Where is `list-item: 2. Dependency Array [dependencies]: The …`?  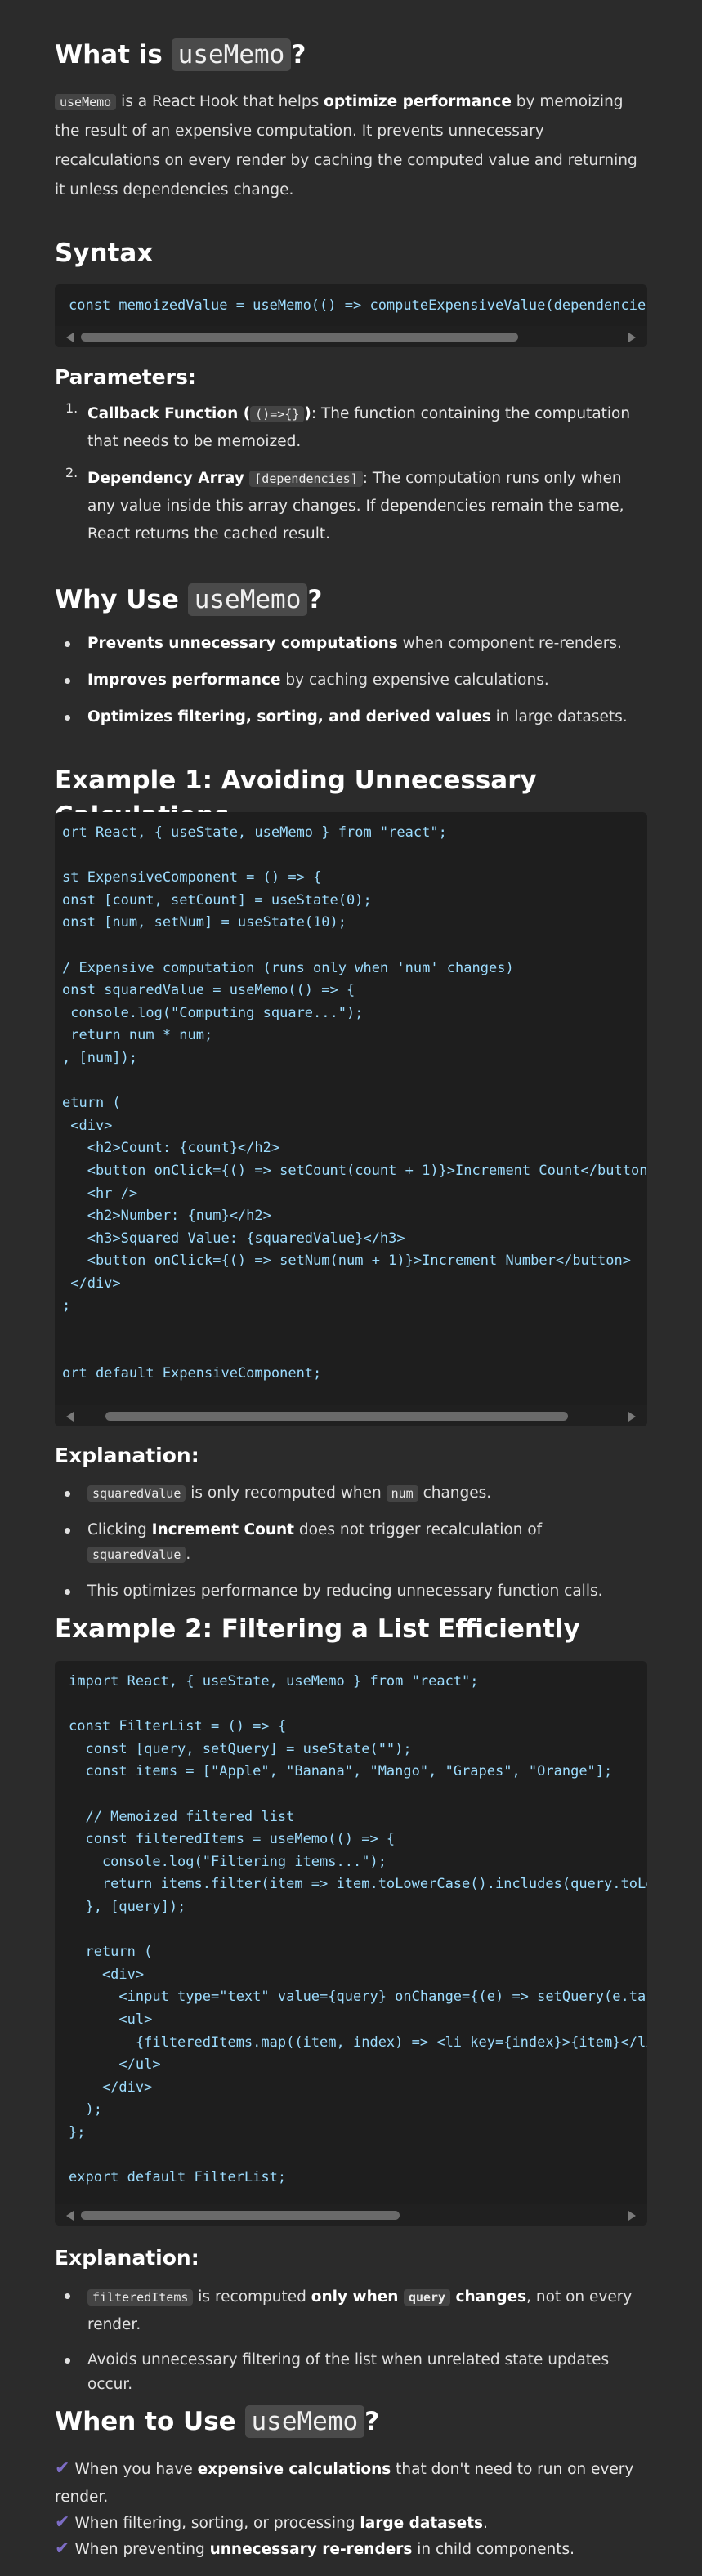
list-item: 2. Dependency Array [dependencies]: The … is located at coordinates (344, 503).